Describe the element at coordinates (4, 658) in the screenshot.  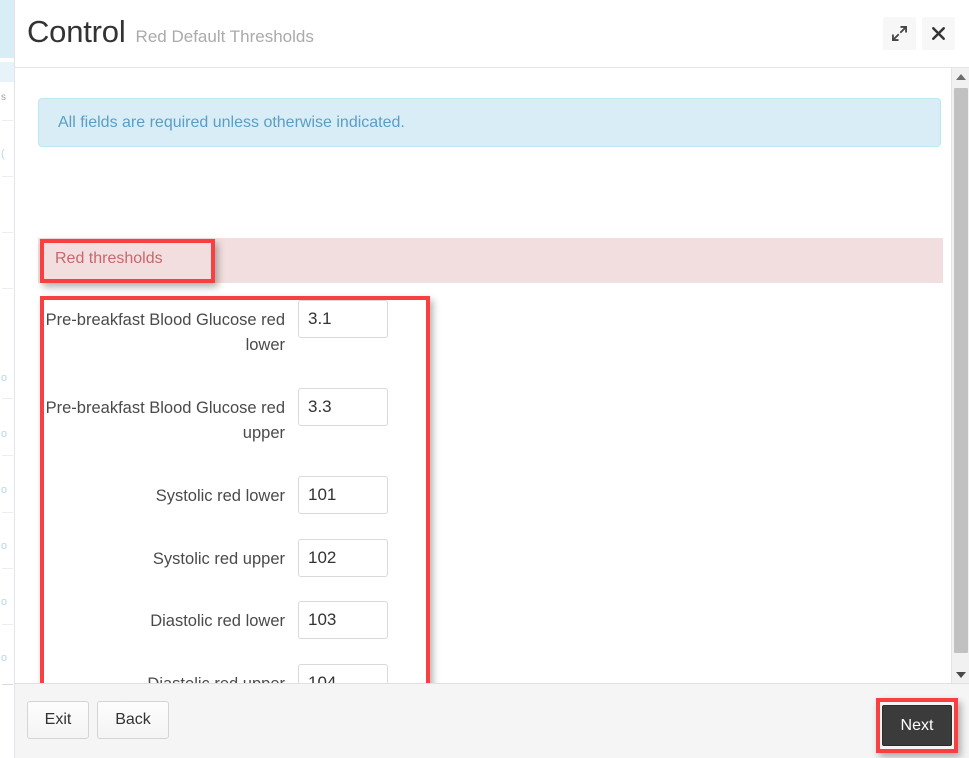
I see `bg-ghost-8: o` at that location.